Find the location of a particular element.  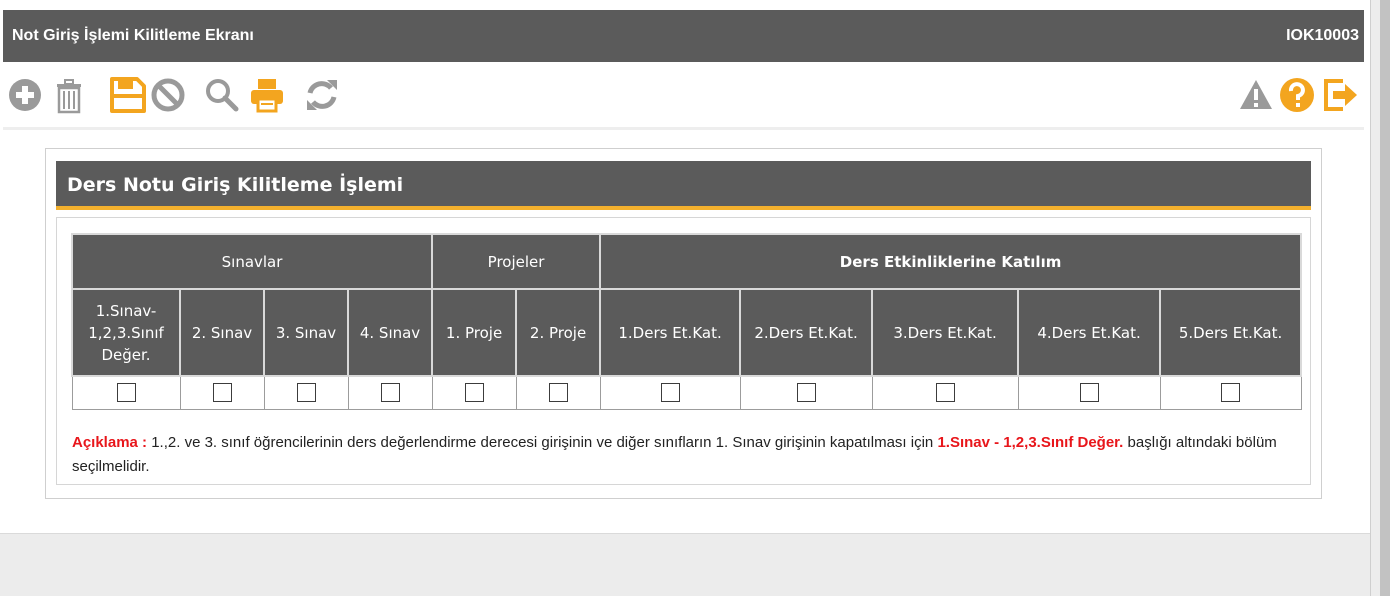

column-header: 3. Sınav is located at coordinates (306, 332).